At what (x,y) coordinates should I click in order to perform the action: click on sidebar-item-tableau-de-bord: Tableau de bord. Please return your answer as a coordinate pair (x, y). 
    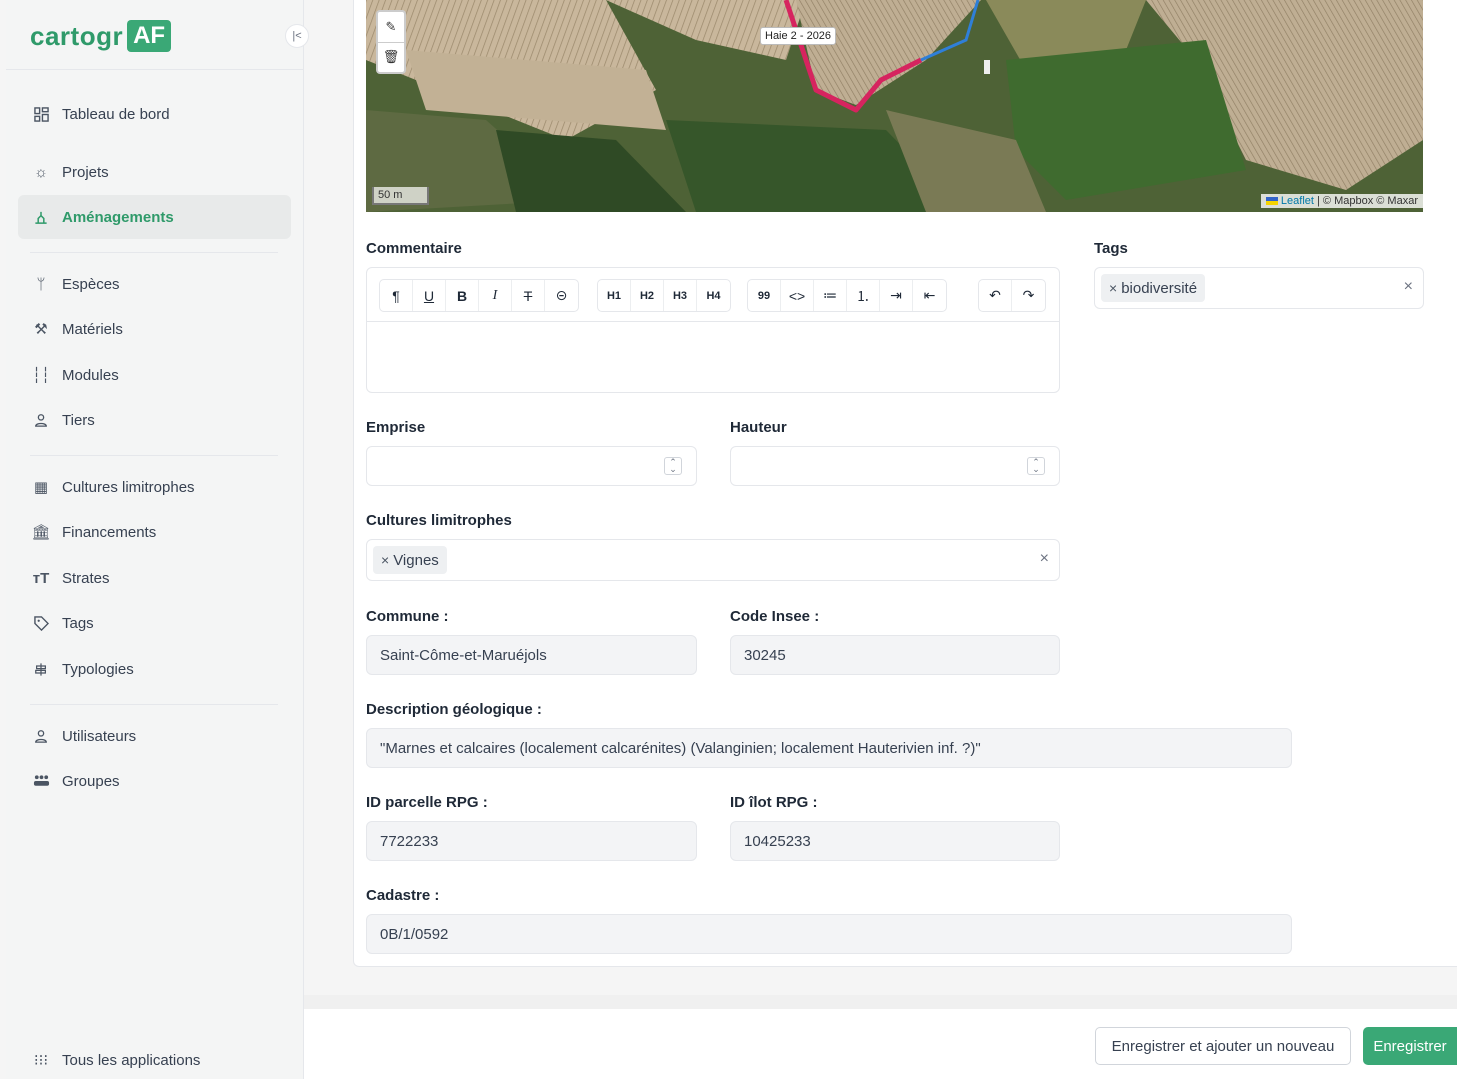
    Looking at the image, I should click on (154, 114).